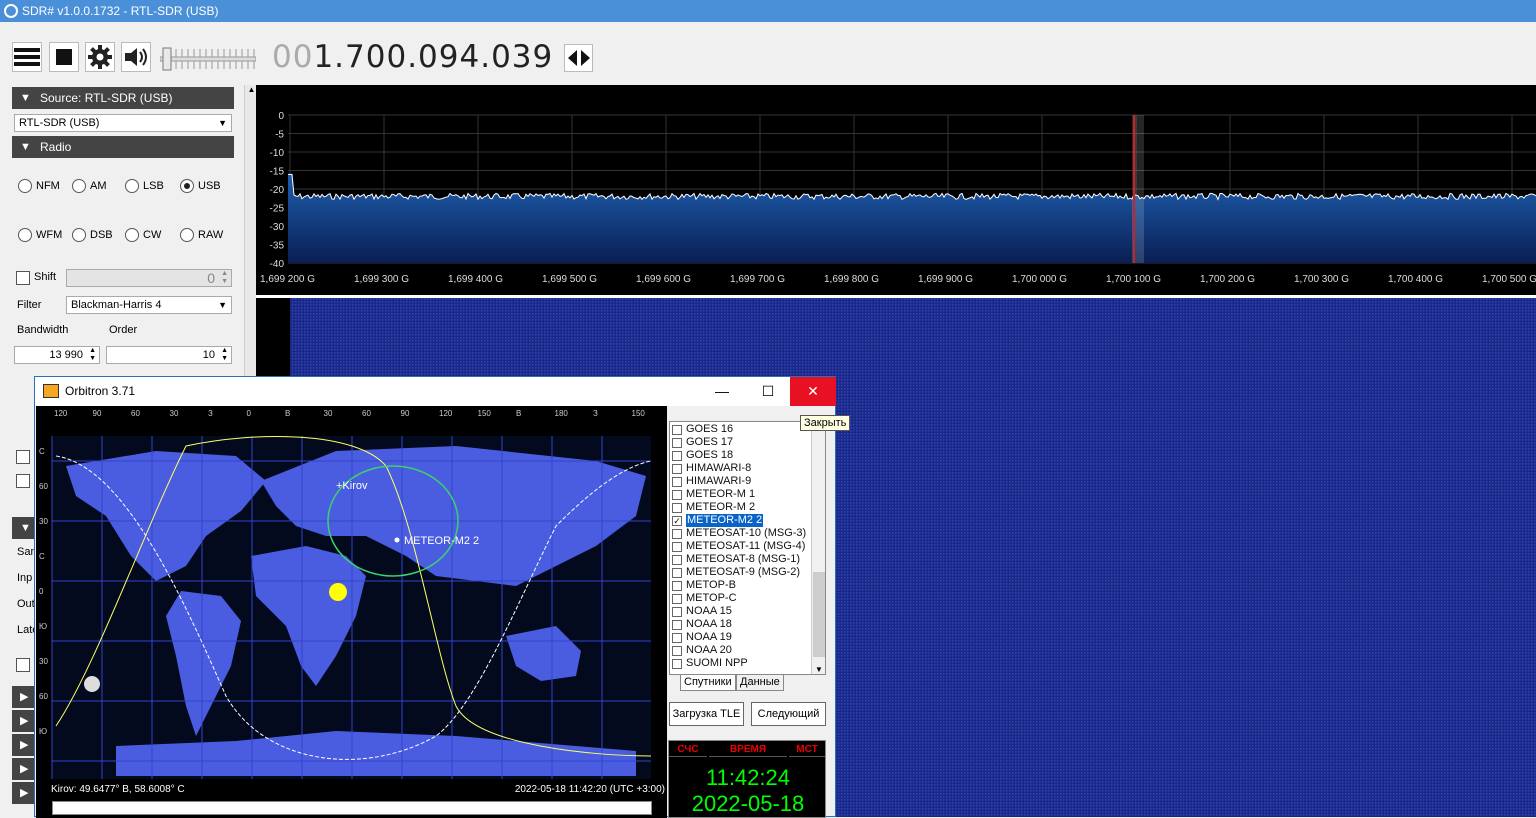  I want to click on stop-button, so click(64, 57).